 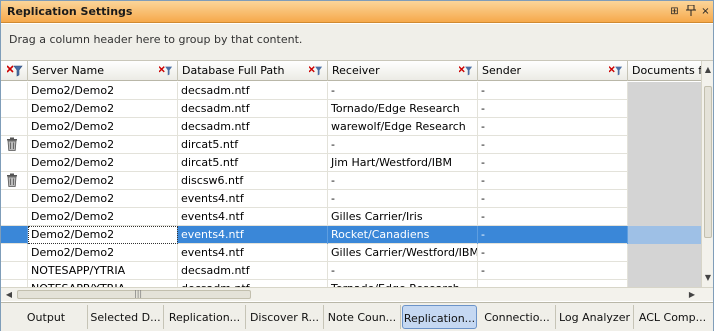 I want to click on scroll-down-icon: ▼, so click(x=708, y=278).